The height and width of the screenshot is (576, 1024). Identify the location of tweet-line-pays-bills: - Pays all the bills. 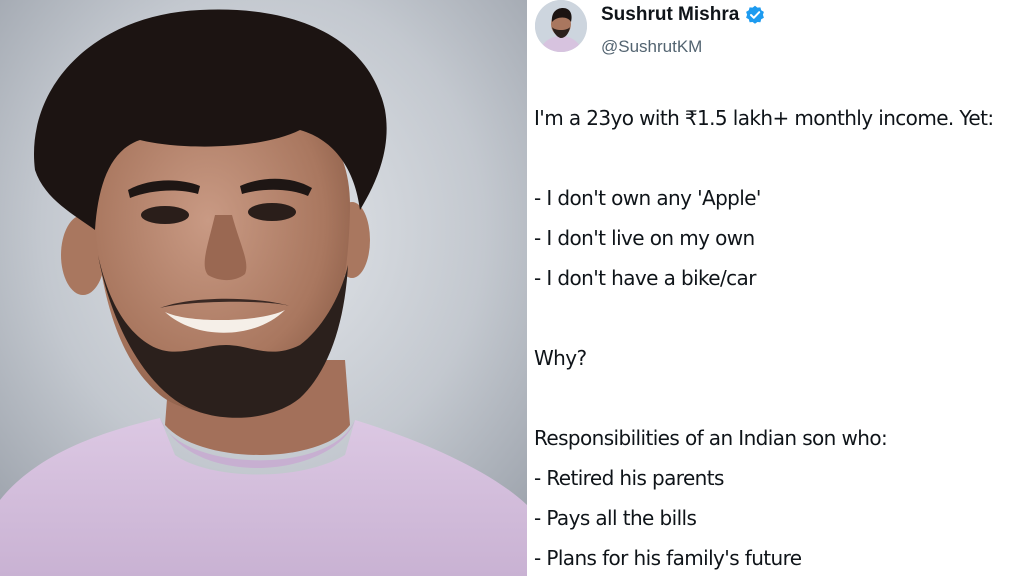
(615, 518).